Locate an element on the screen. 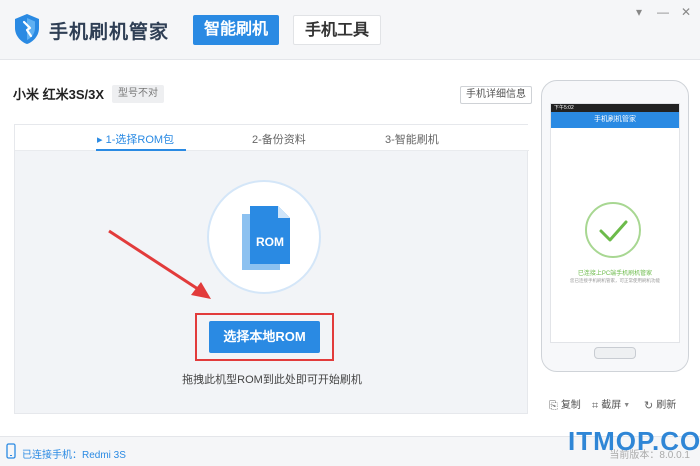 This screenshot has width=700, height=466. crop-icon: ⌗ is located at coordinates (595, 406).